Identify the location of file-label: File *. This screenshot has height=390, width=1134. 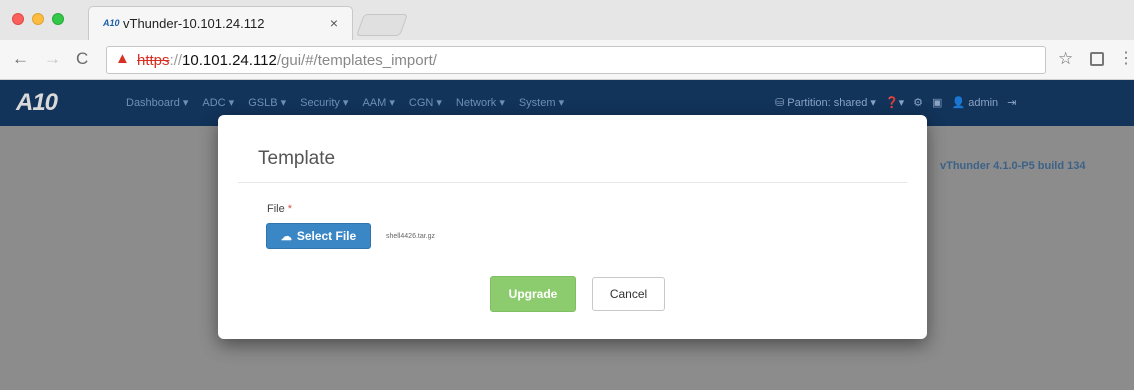
(279, 209).